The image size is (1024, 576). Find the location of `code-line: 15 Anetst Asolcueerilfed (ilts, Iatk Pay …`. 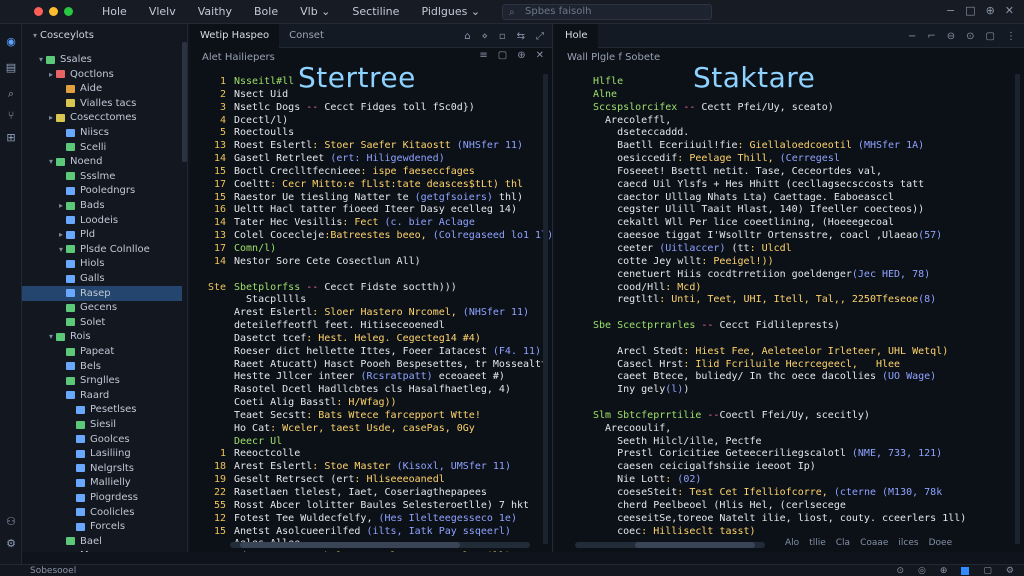

code-line: 15 Anetst Asolcueerilfed (ilts, Iatk Pay … is located at coordinates (378, 532).